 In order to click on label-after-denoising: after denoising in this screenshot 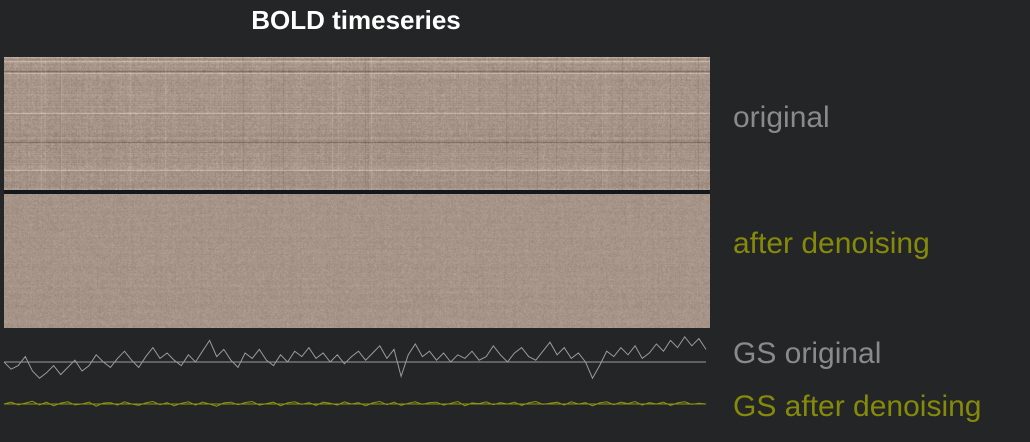, I will do `click(831, 243)`.